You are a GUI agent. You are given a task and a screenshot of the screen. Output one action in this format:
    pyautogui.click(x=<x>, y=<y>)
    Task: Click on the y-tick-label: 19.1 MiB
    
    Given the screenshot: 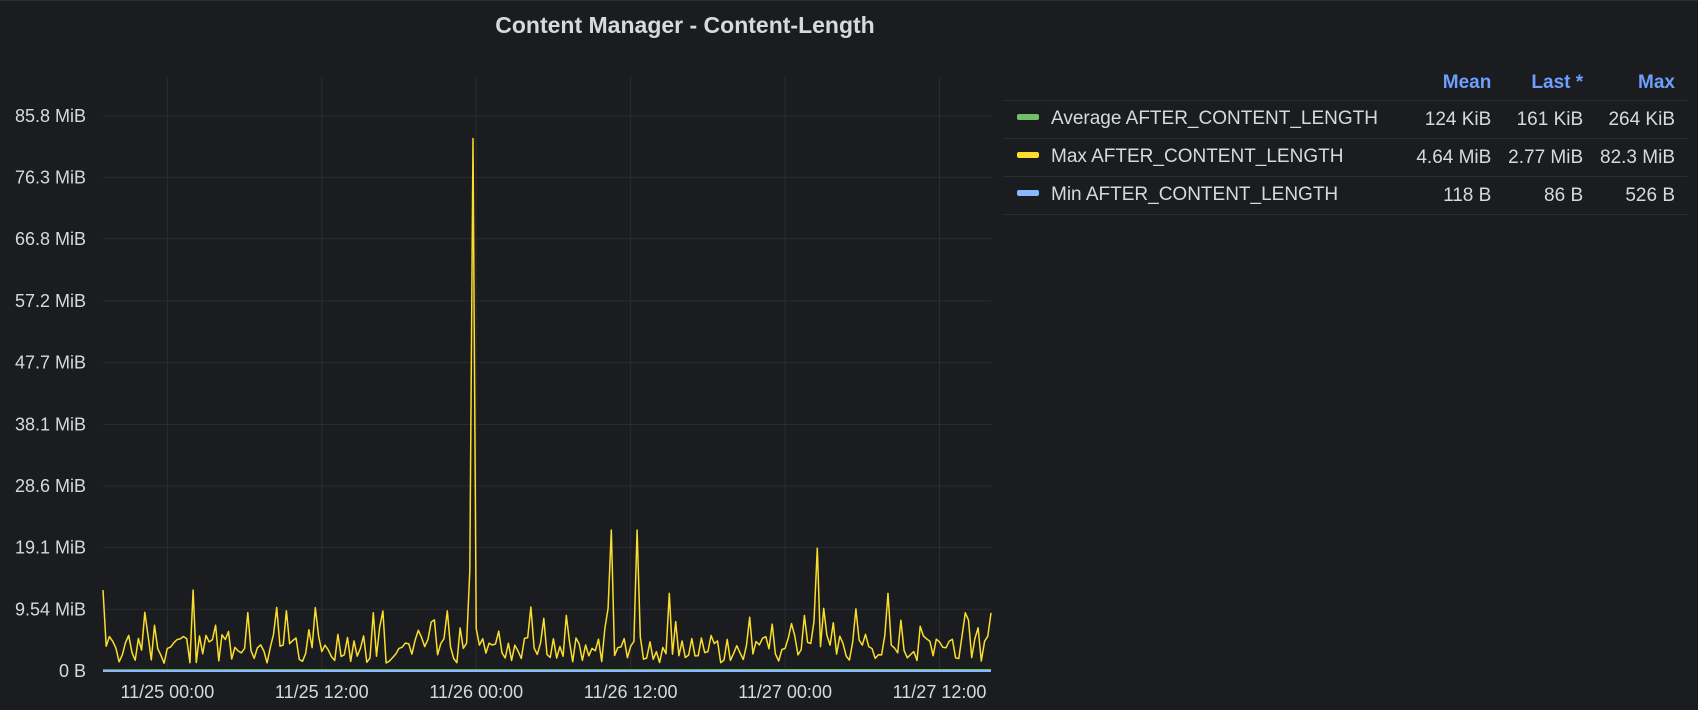 What is the action you would take?
    pyautogui.click(x=50, y=547)
    